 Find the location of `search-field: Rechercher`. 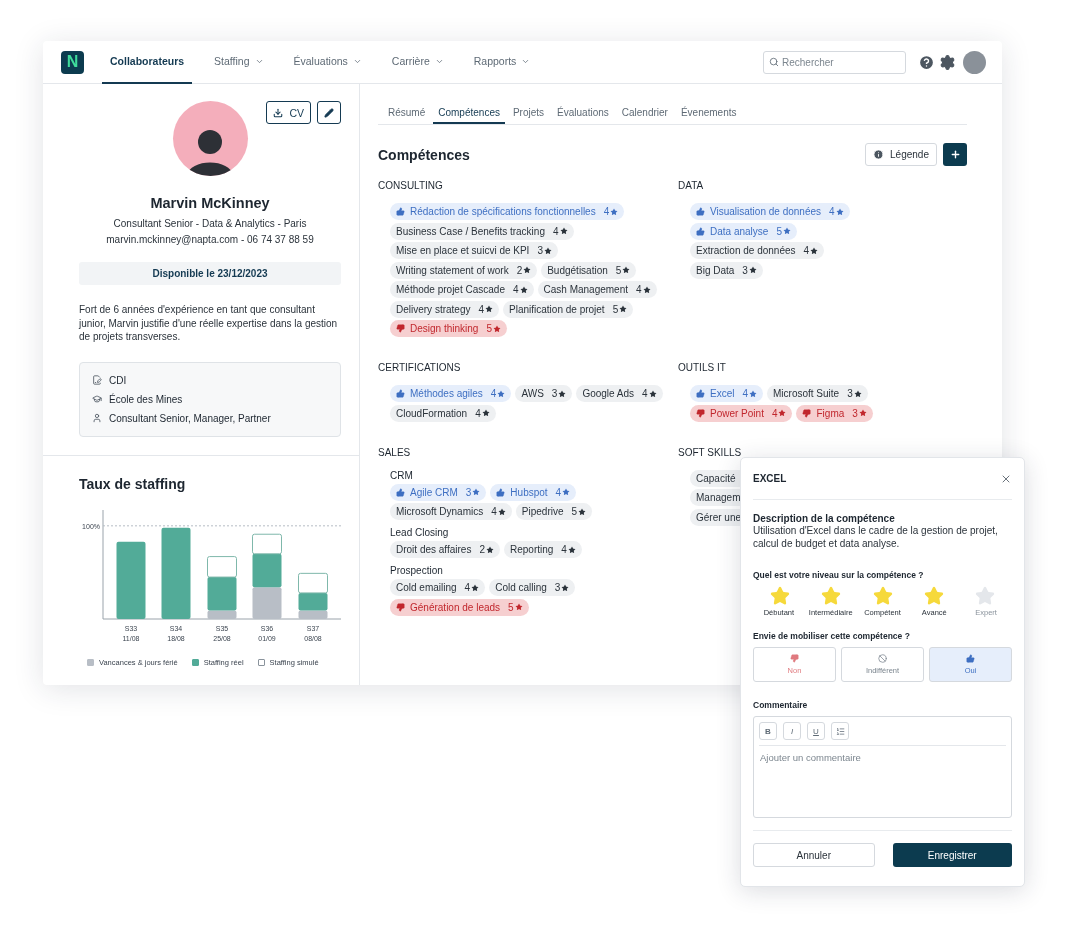

search-field: Rechercher is located at coordinates (834, 62).